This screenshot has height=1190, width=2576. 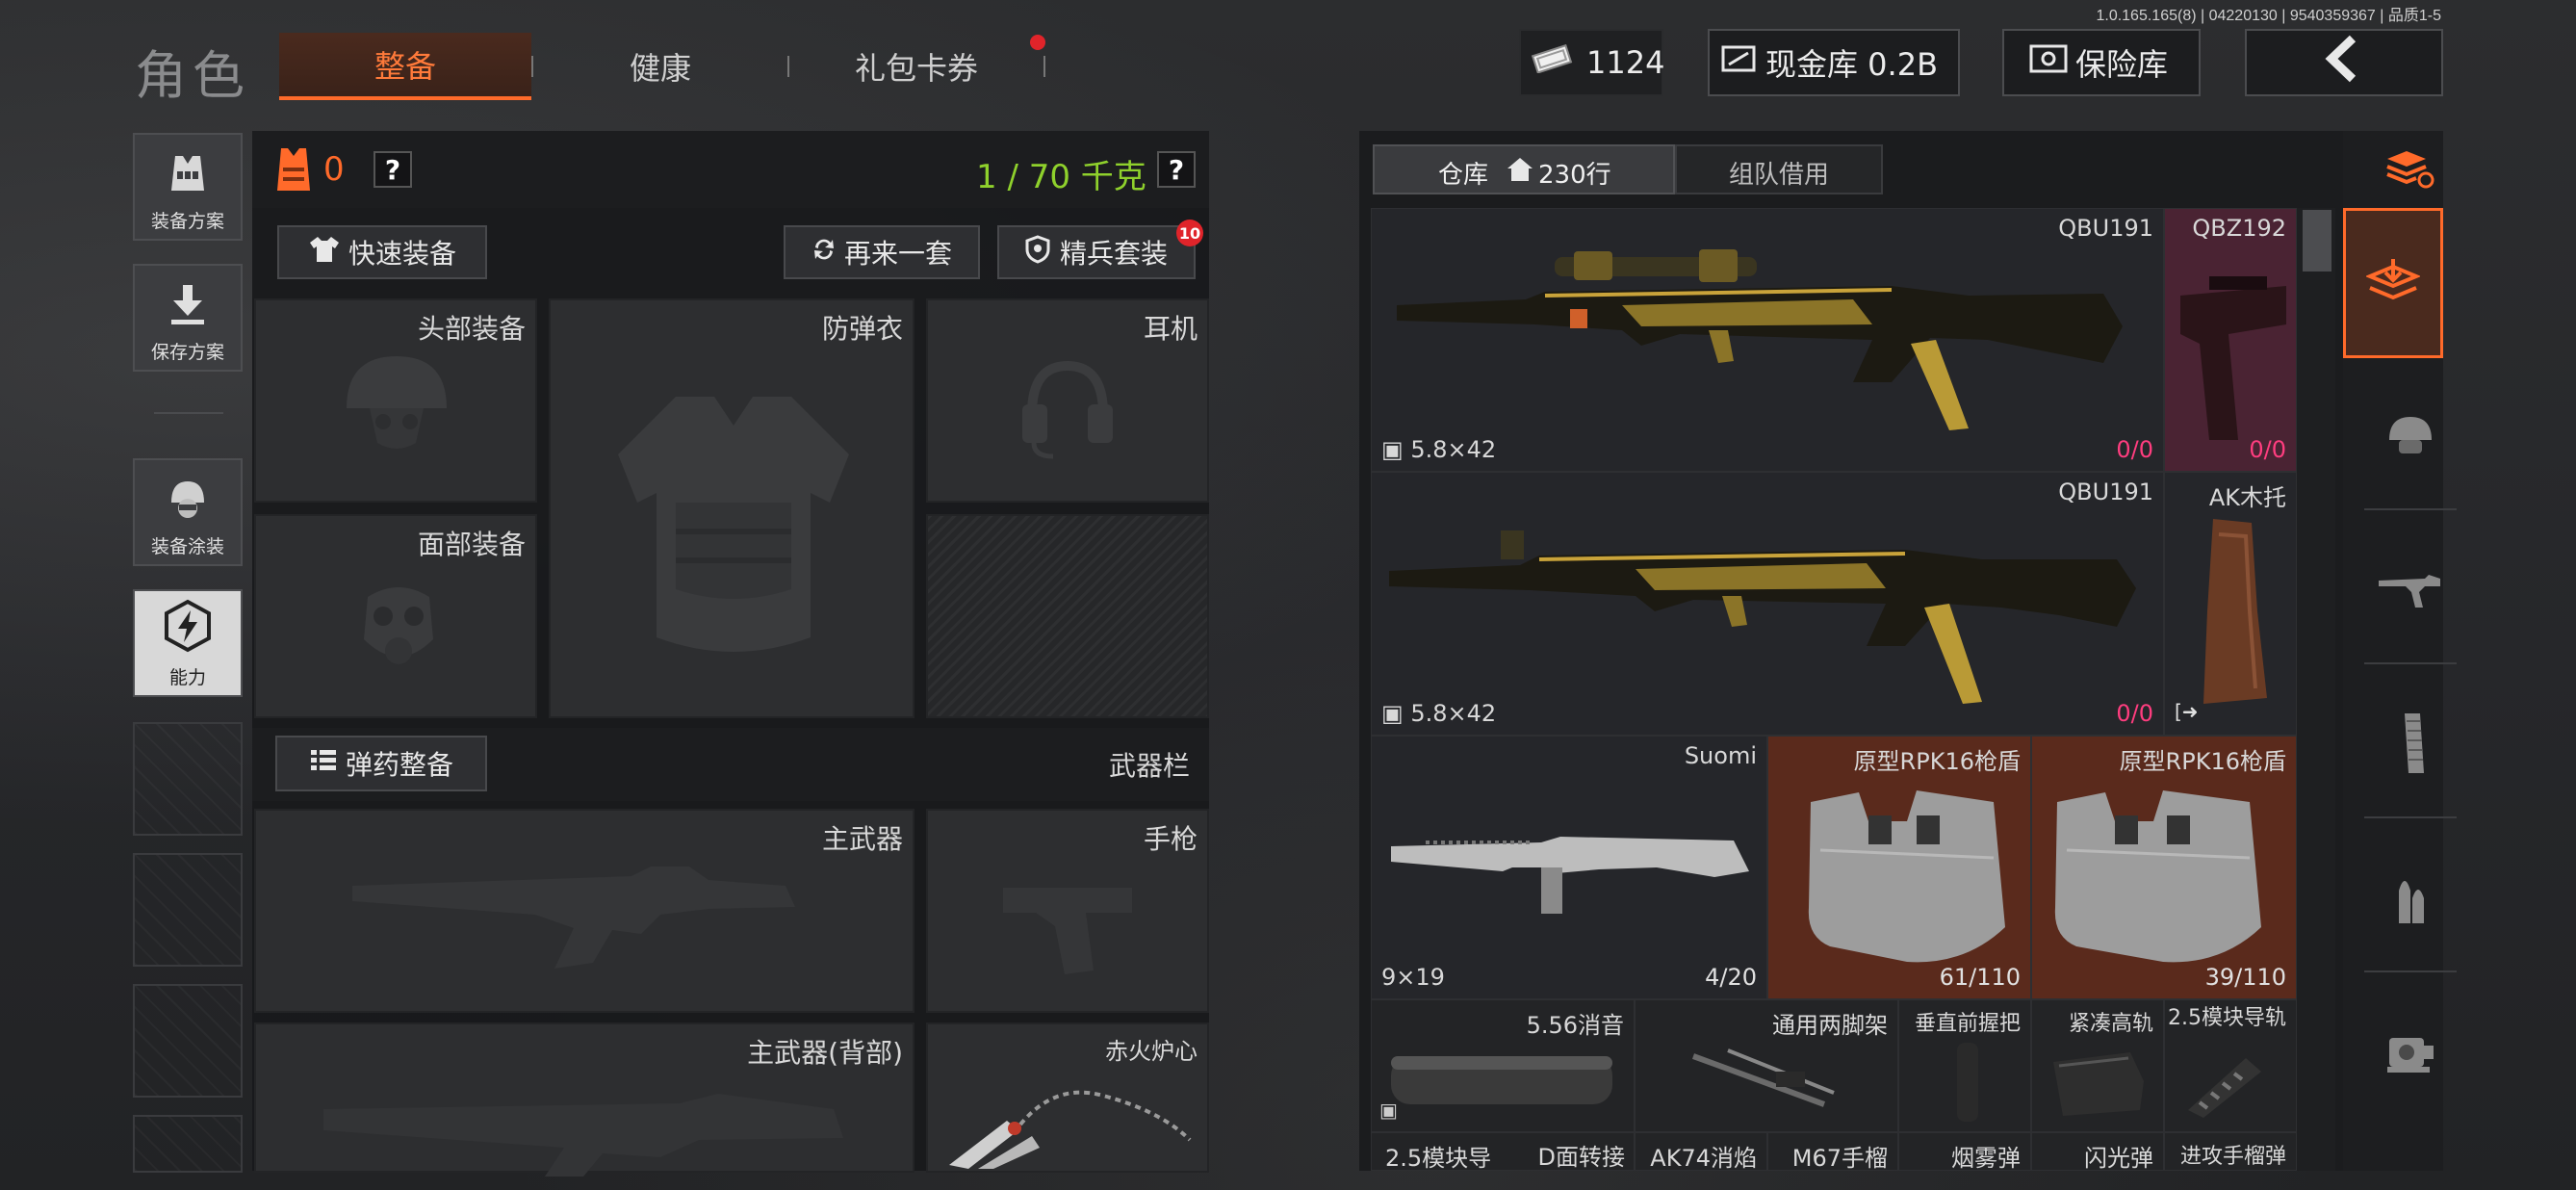 What do you see at coordinates (2316, 690) in the screenshot?
I see `warehouse-scroll-track` at bounding box center [2316, 690].